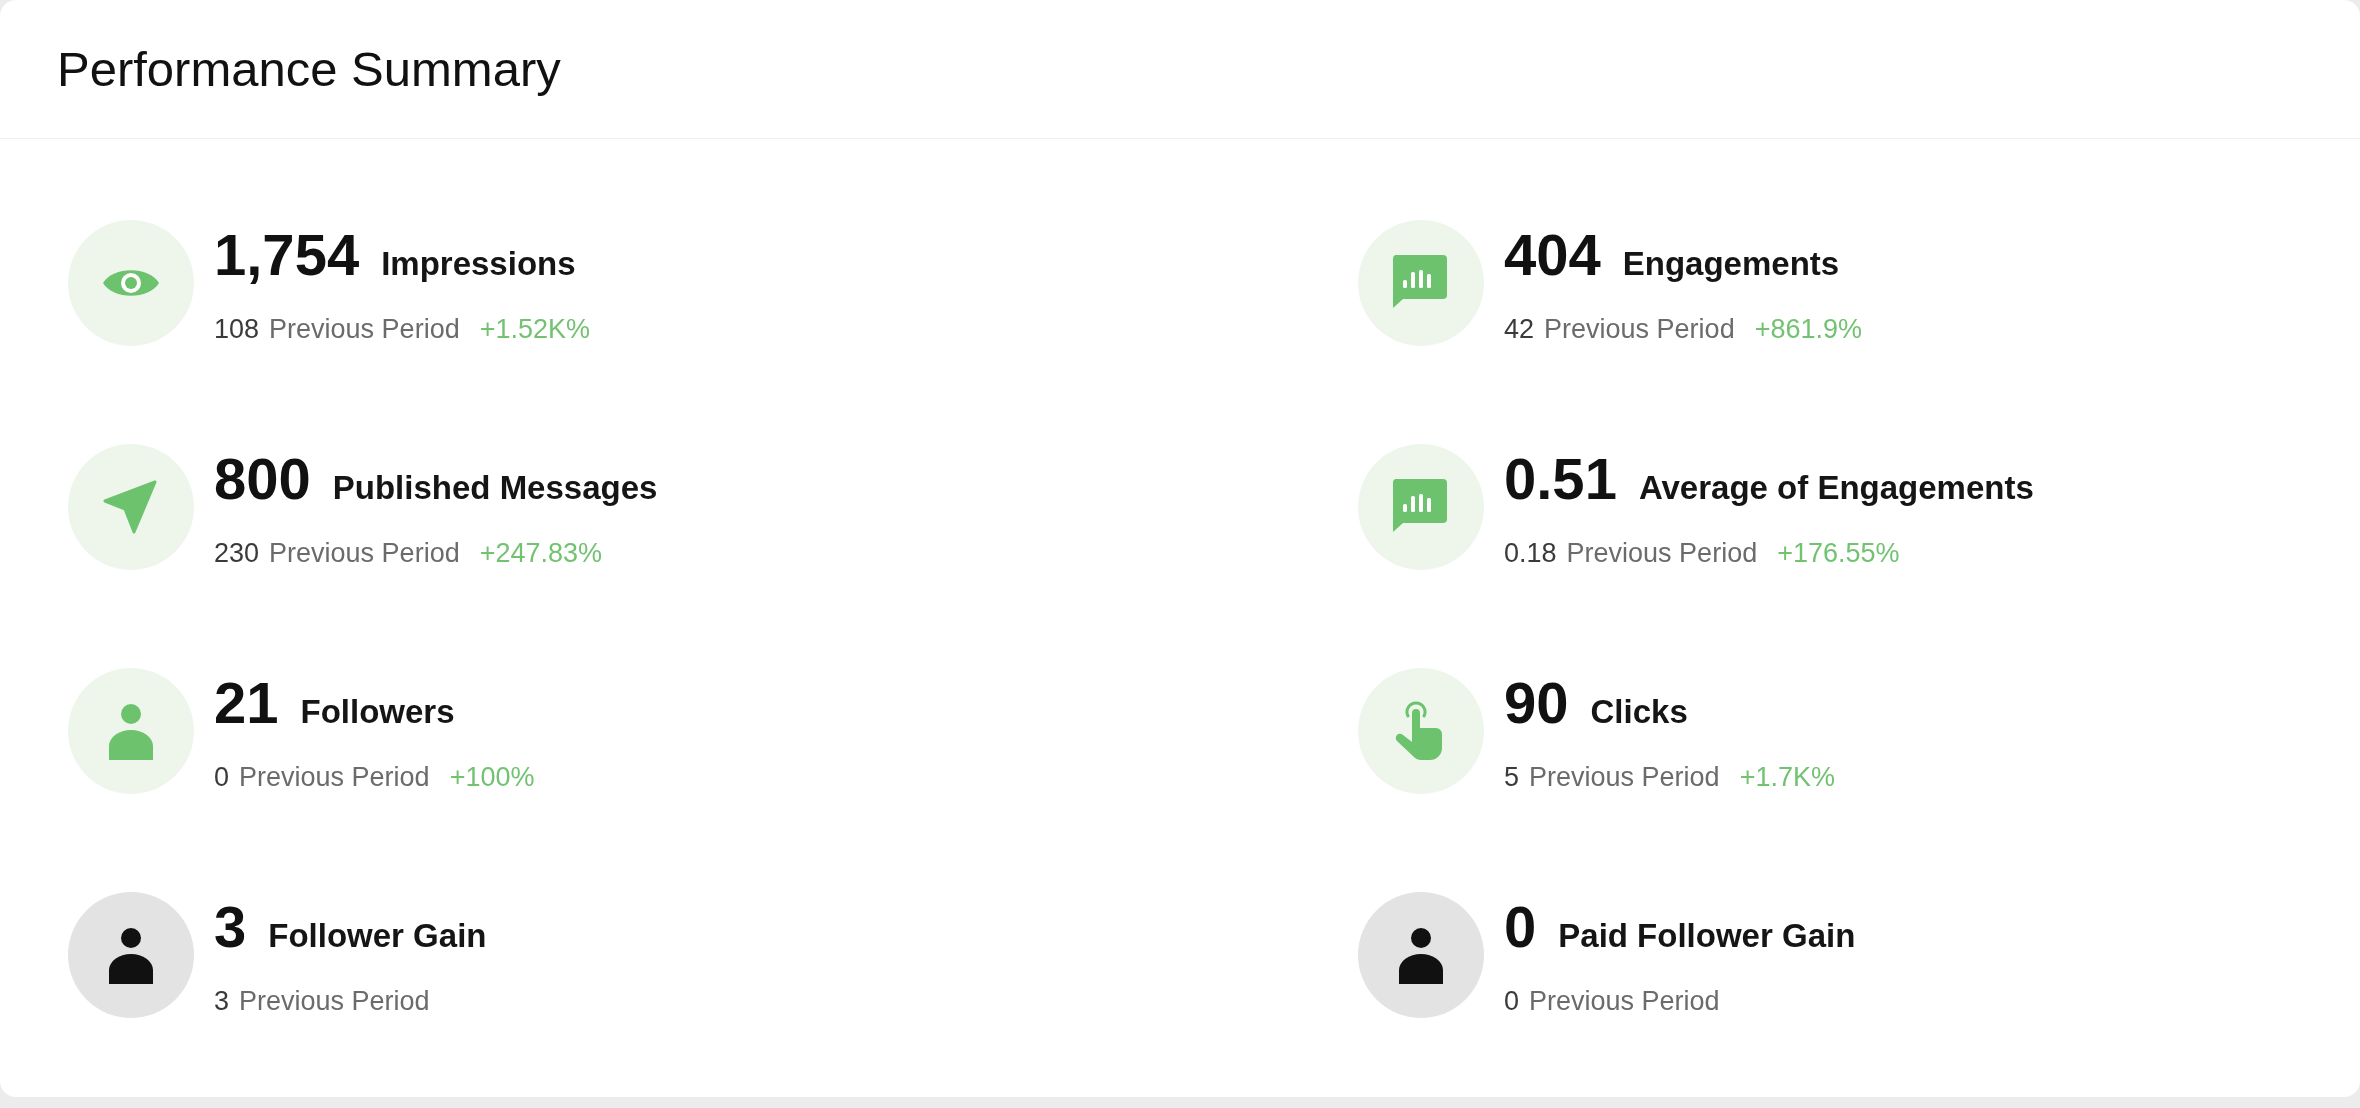 The height and width of the screenshot is (1108, 2360). What do you see at coordinates (237, 328) in the screenshot?
I see `previous-value: 108` at bounding box center [237, 328].